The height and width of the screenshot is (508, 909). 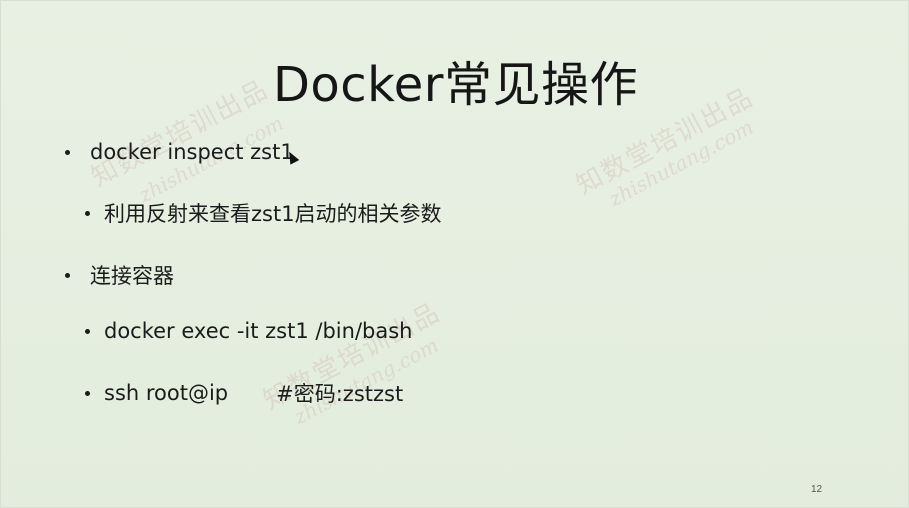 I want to click on watermark-en: zhishutang.com, so click(x=681, y=163).